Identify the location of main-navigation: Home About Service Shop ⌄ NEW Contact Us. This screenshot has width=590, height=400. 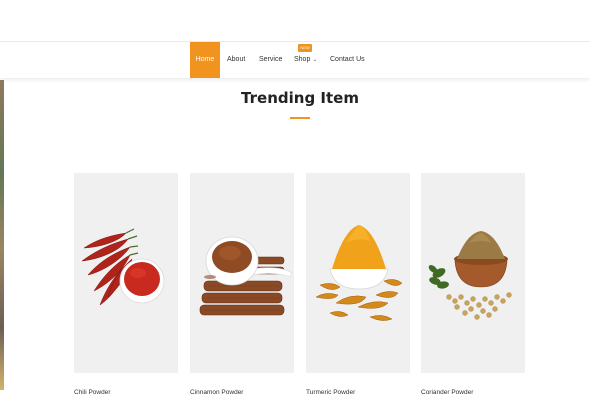
(295, 60).